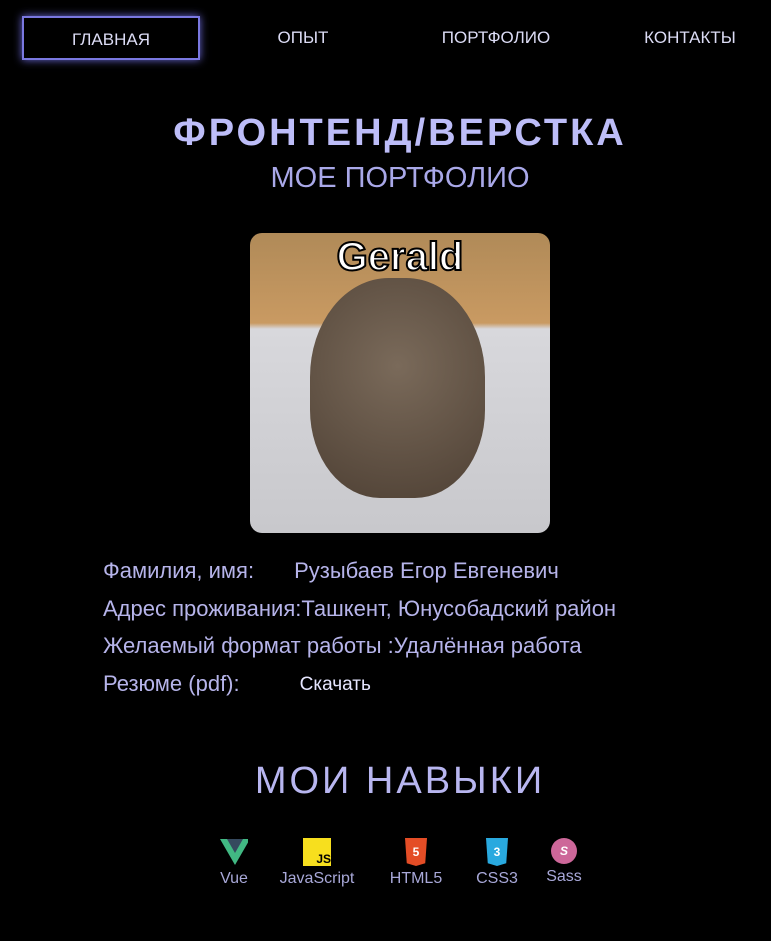 This screenshot has height=941, width=771. What do you see at coordinates (690, 38) in the screenshot?
I see `nav-contacts: КОНТАКТЫ` at bounding box center [690, 38].